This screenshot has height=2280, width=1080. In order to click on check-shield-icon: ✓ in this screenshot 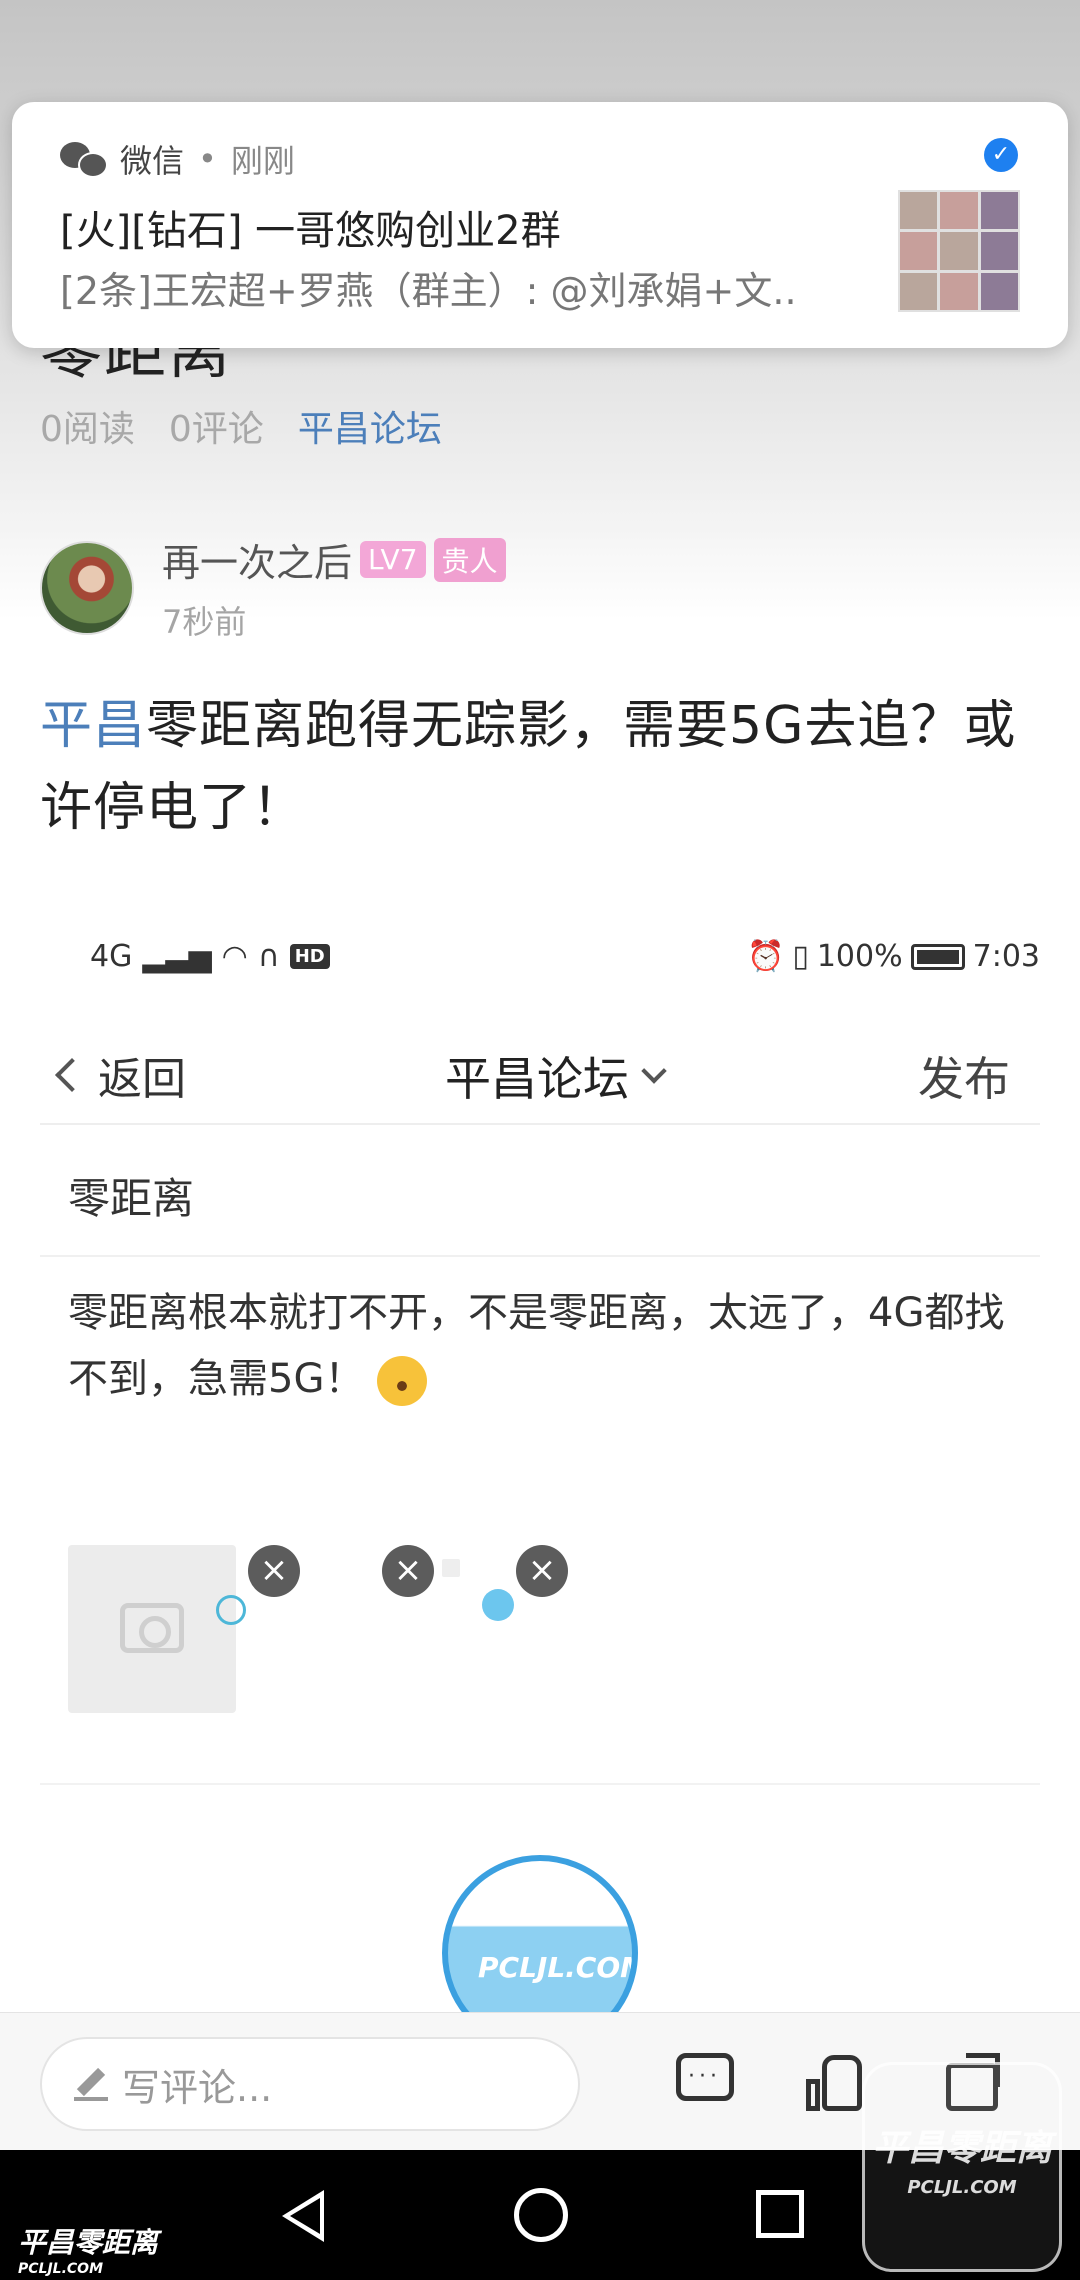, I will do `click(1001, 155)`.